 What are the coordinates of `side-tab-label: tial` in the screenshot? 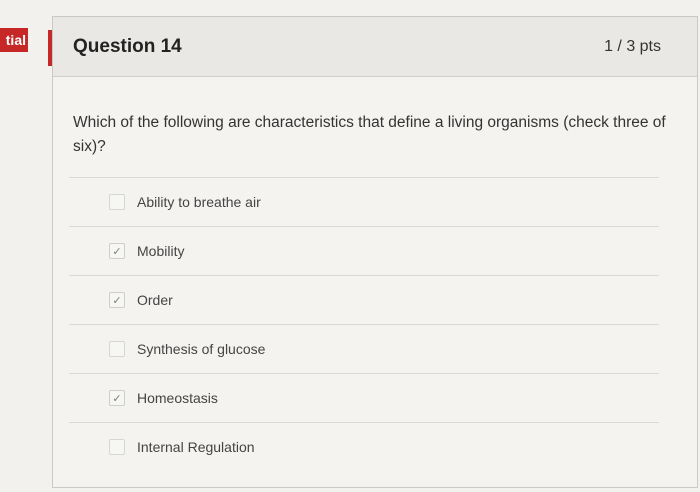 It's located at (15, 40).